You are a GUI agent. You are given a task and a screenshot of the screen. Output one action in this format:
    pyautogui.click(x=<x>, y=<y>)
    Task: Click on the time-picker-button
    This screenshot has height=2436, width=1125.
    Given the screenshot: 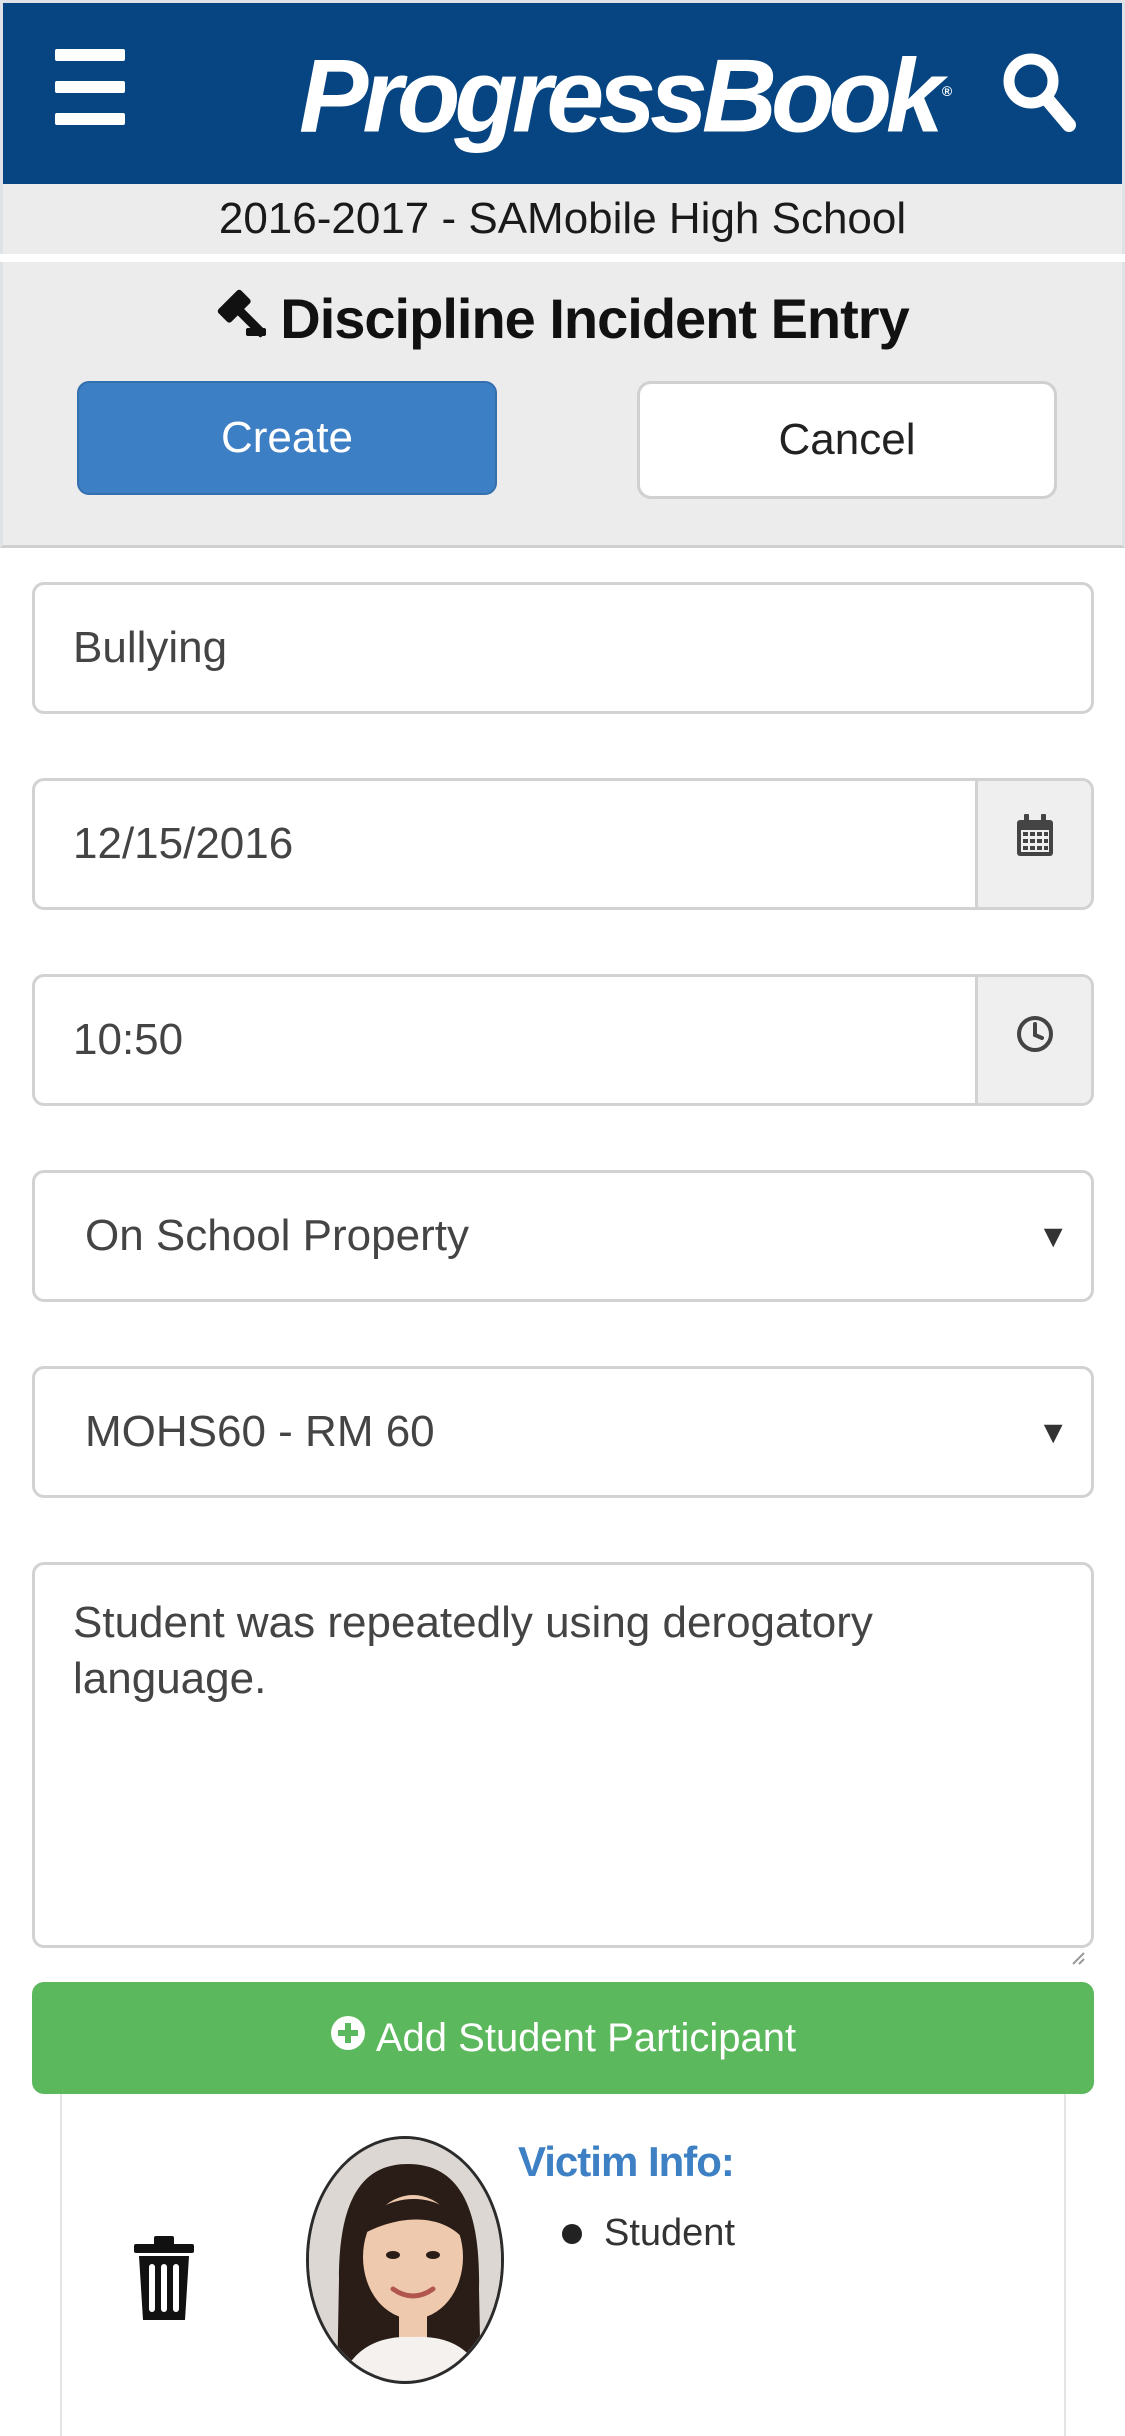 What is the action you would take?
    pyautogui.click(x=1033, y=1040)
    